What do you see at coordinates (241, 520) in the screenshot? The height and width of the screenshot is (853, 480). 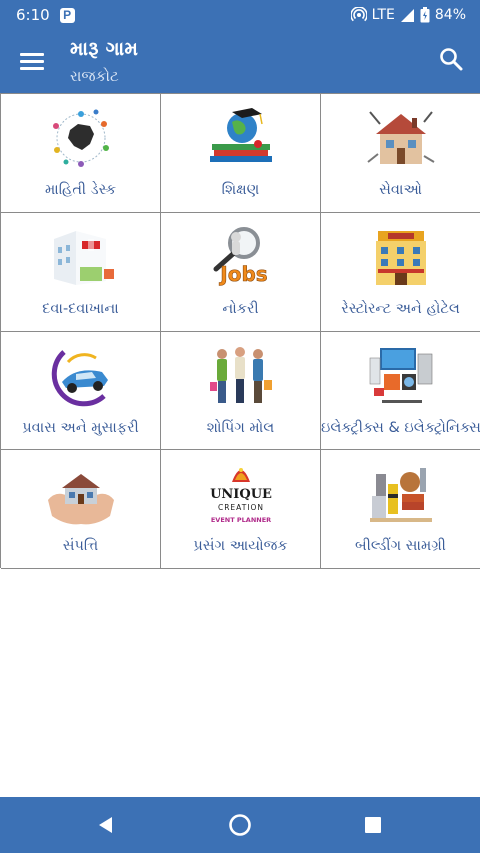 I see `event-brand-line3: EVENT PLANNER` at bounding box center [241, 520].